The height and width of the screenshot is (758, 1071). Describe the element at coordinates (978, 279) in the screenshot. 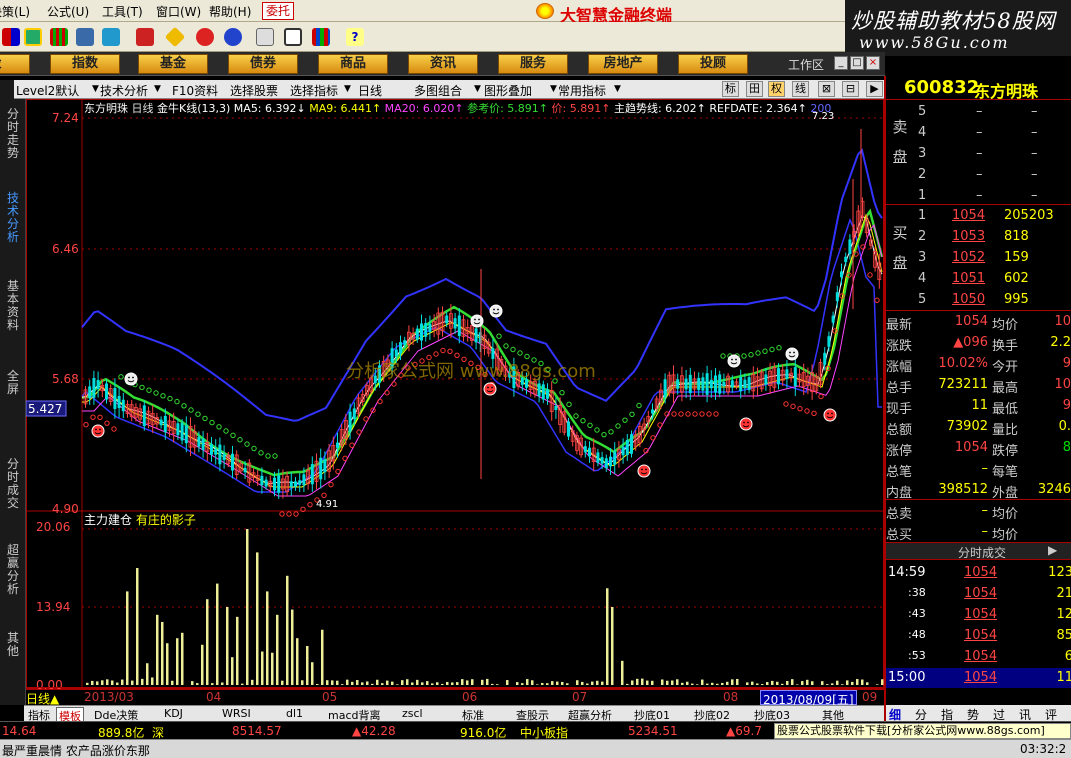

I see `buy-level: 4 1051 602` at that location.